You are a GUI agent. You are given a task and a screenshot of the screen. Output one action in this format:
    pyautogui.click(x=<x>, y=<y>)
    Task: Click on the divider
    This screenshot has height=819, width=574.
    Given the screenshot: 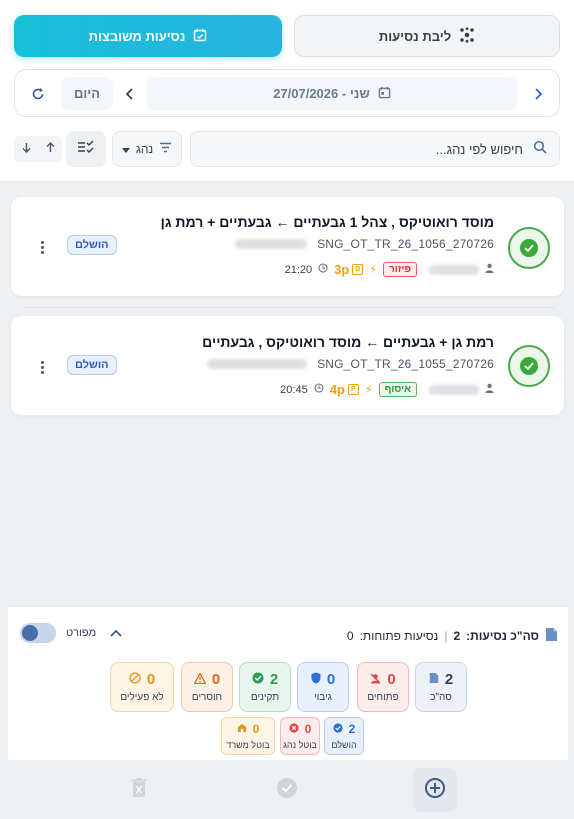 What is the action you would take?
    pyautogui.click(x=290, y=307)
    